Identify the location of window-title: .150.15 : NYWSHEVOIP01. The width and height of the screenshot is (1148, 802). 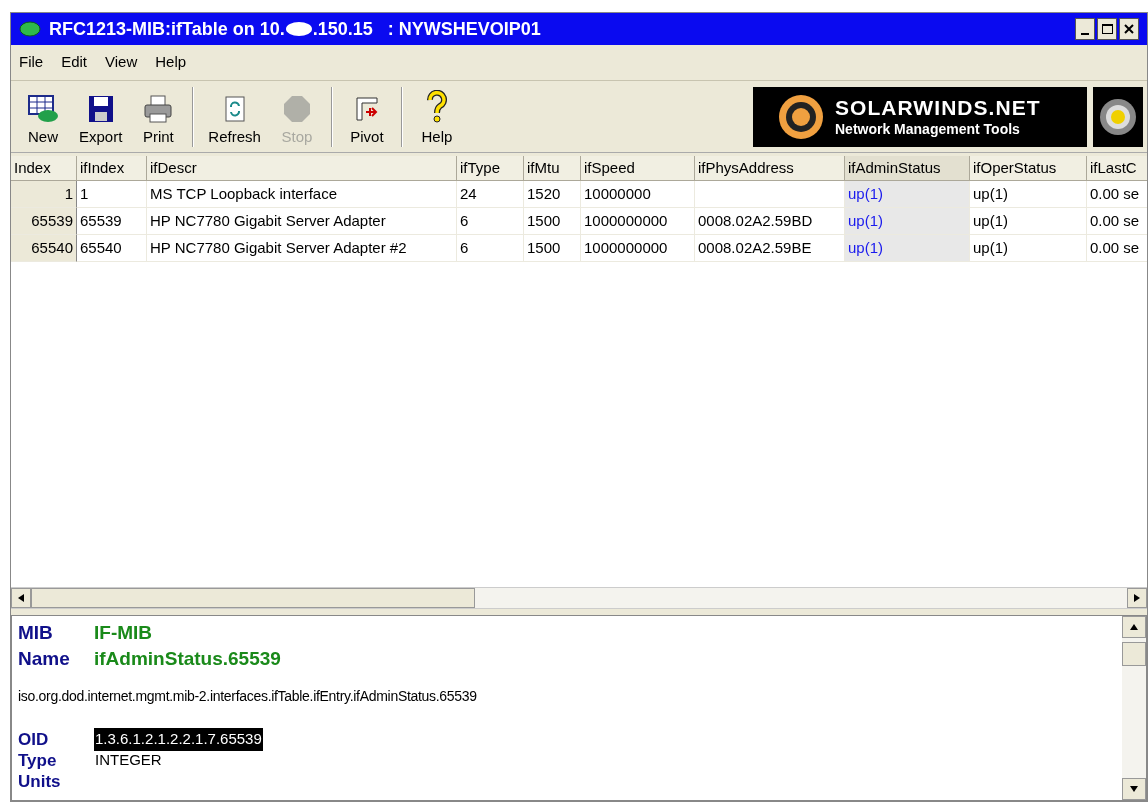
(426, 29).